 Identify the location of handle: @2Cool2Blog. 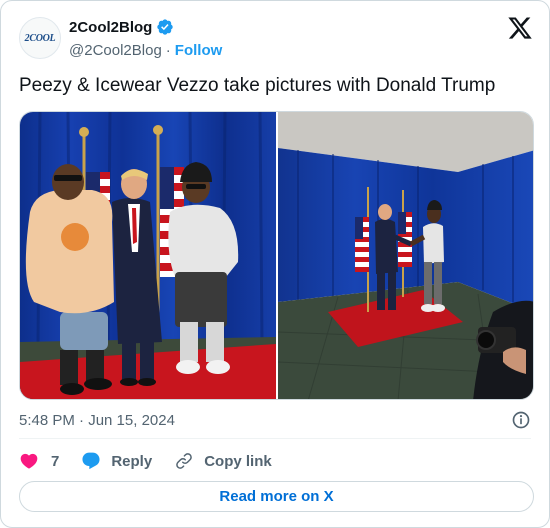
(115, 50).